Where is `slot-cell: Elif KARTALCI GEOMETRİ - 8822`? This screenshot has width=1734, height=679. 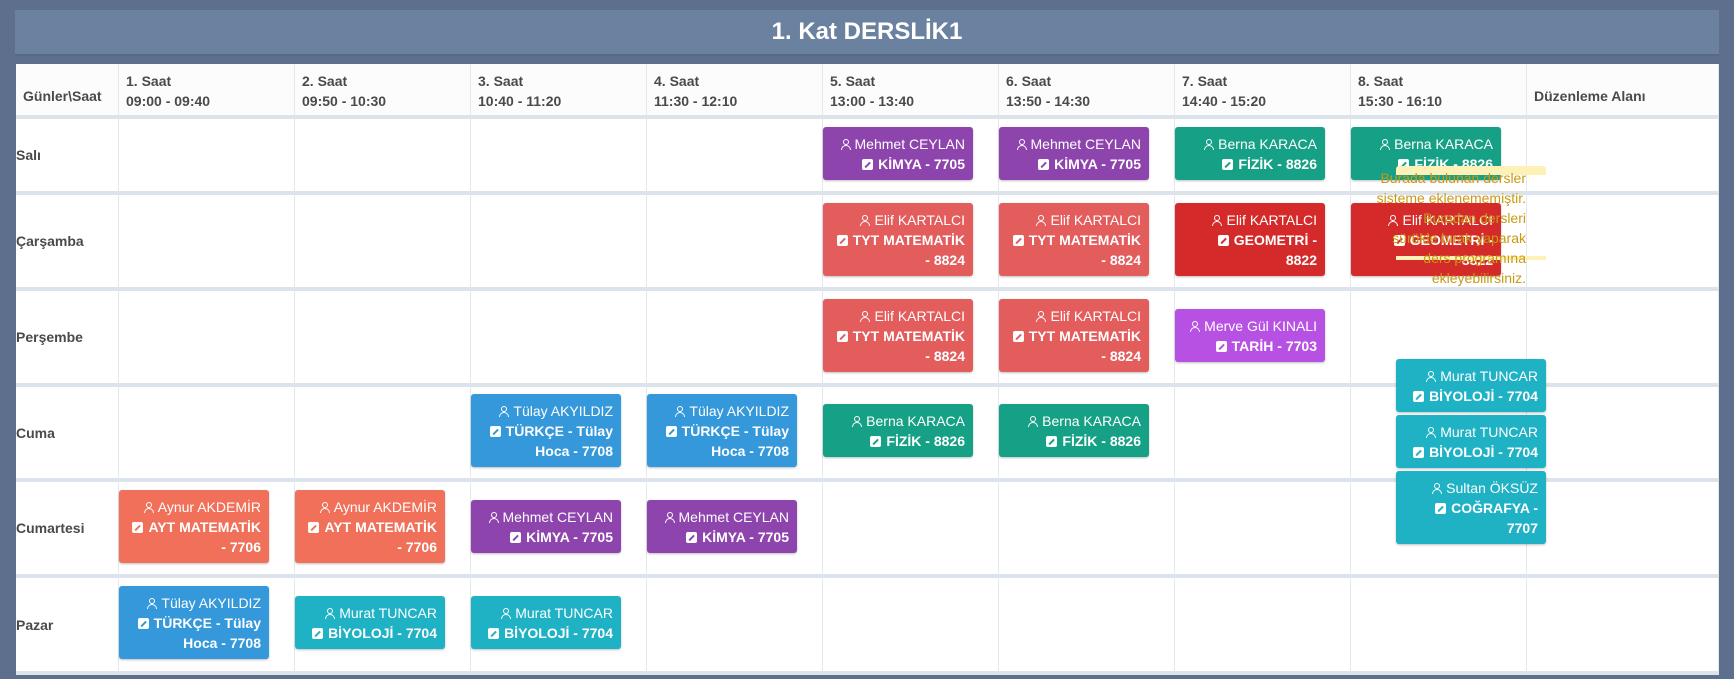
slot-cell: Elif KARTALCI GEOMETRİ - 8822 is located at coordinates (1263, 243).